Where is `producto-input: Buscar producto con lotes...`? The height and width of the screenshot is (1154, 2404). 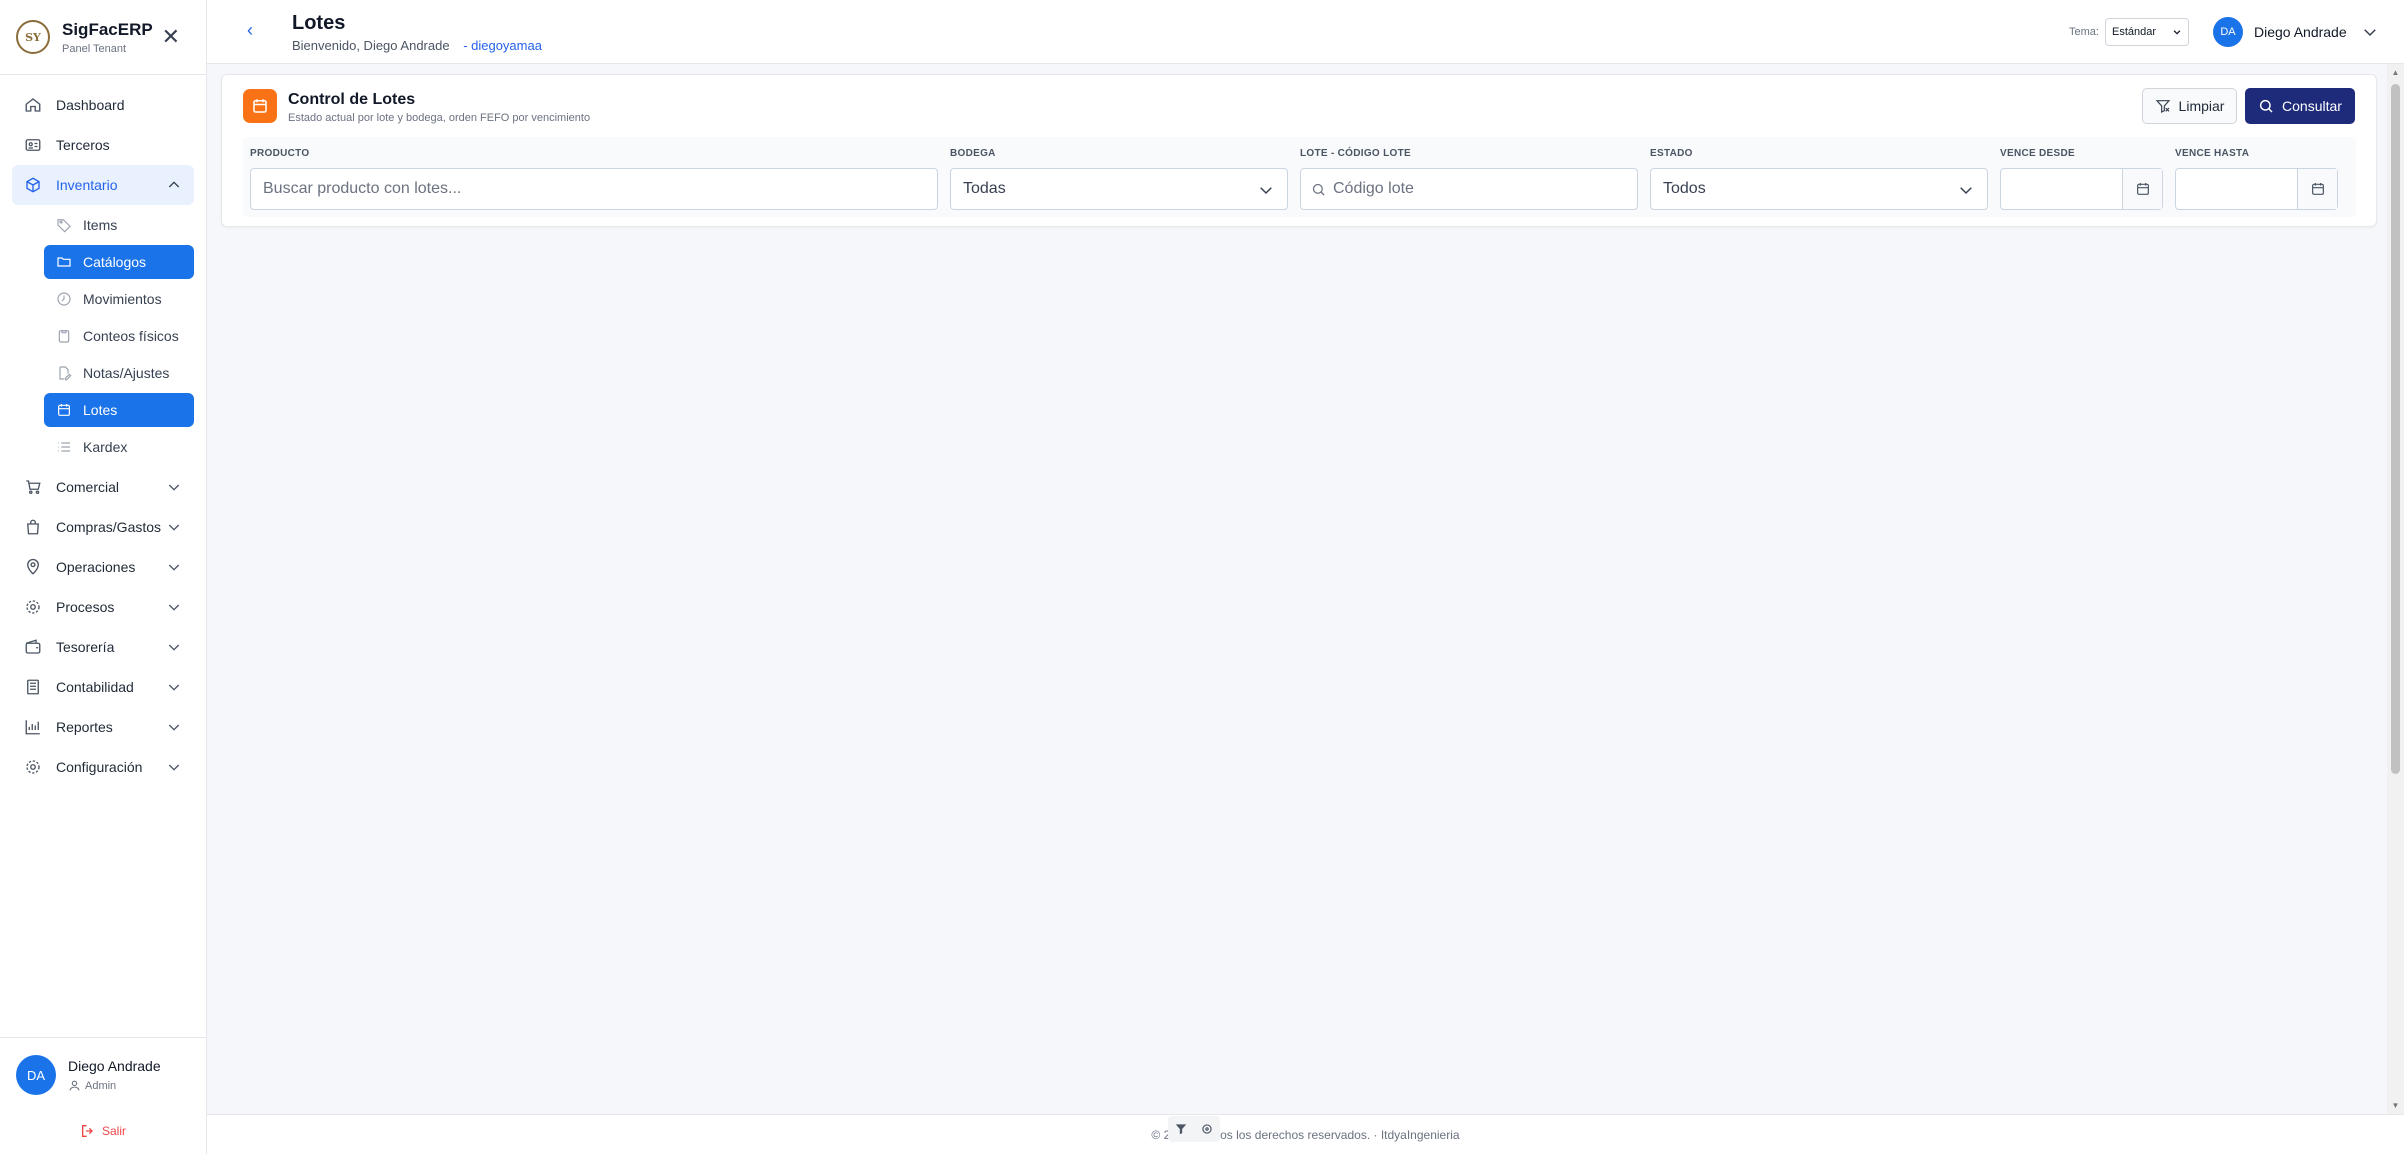
producto-input: Buscar producto con lotes... is located at coordinates (594, 189).